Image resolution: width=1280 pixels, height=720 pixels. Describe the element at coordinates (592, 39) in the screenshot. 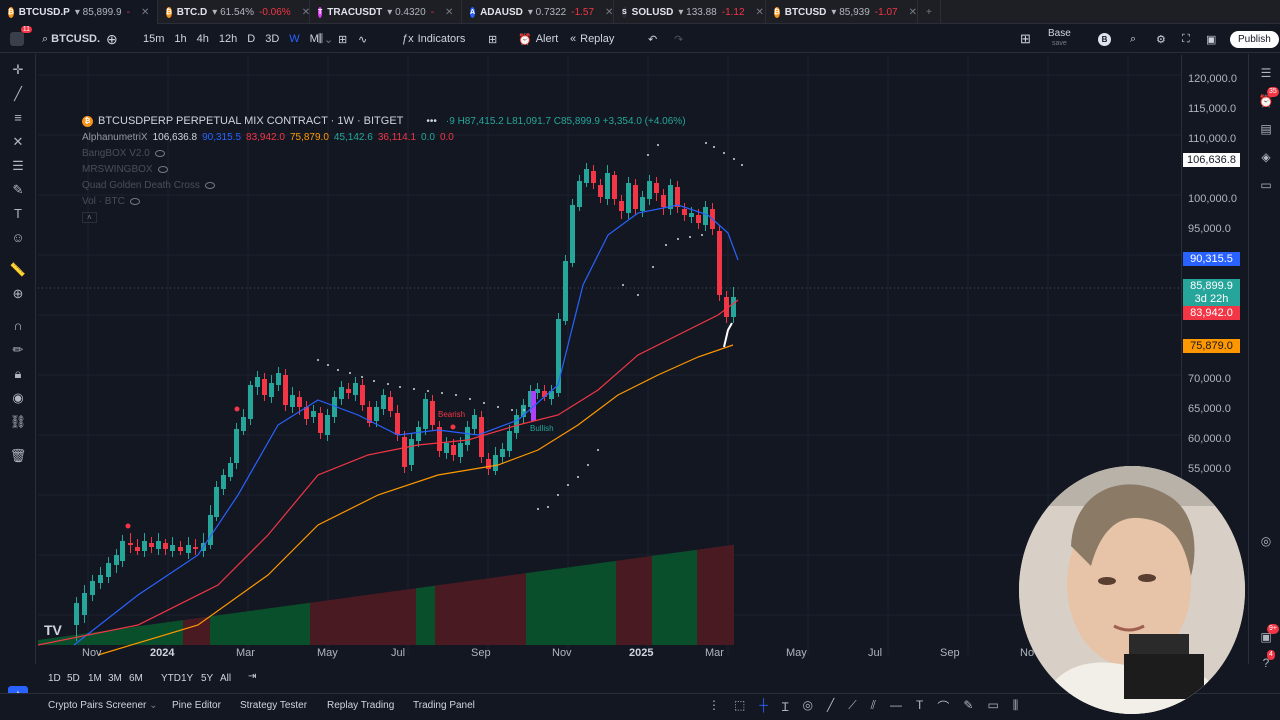

I see `replay-button: « Replay` at that location.